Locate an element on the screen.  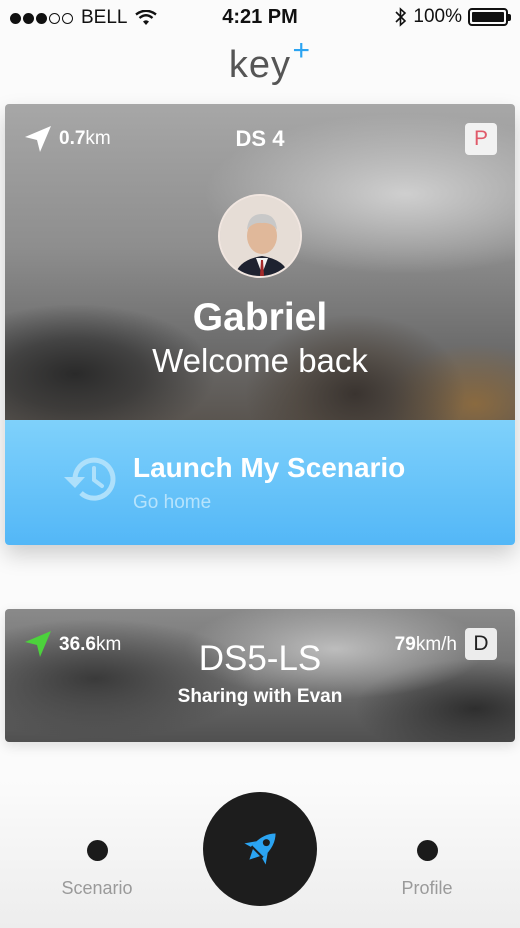
history-icon is located at coordinates (90, 479).